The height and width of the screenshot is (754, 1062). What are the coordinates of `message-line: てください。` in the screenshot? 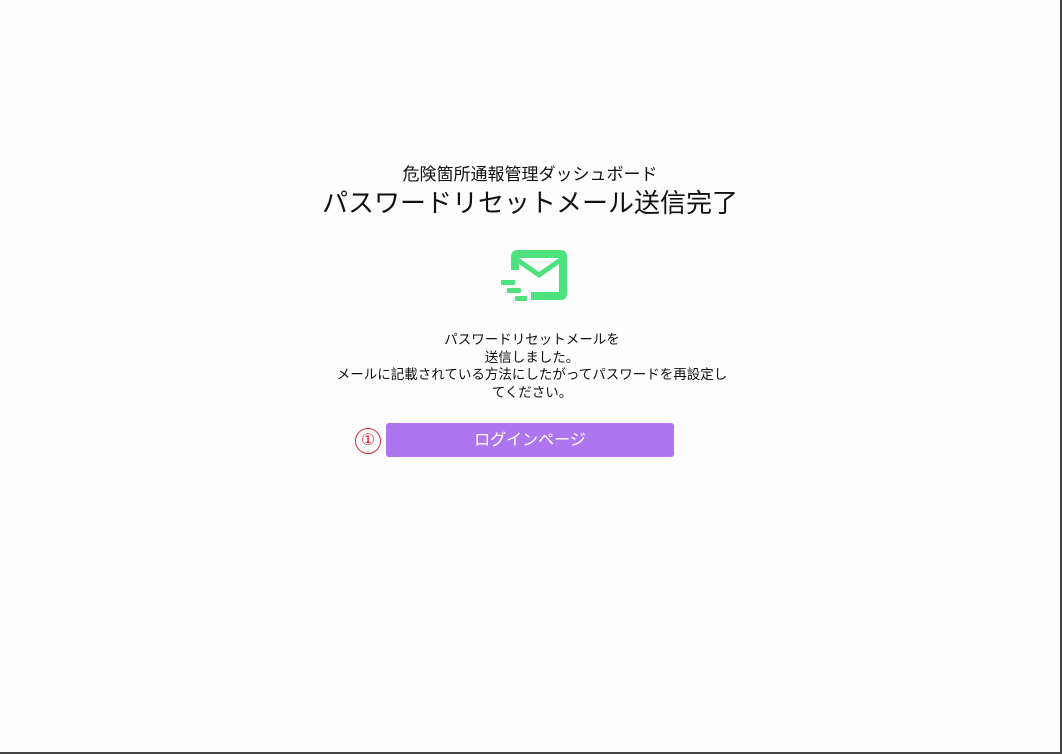 It's located at (532, 392).